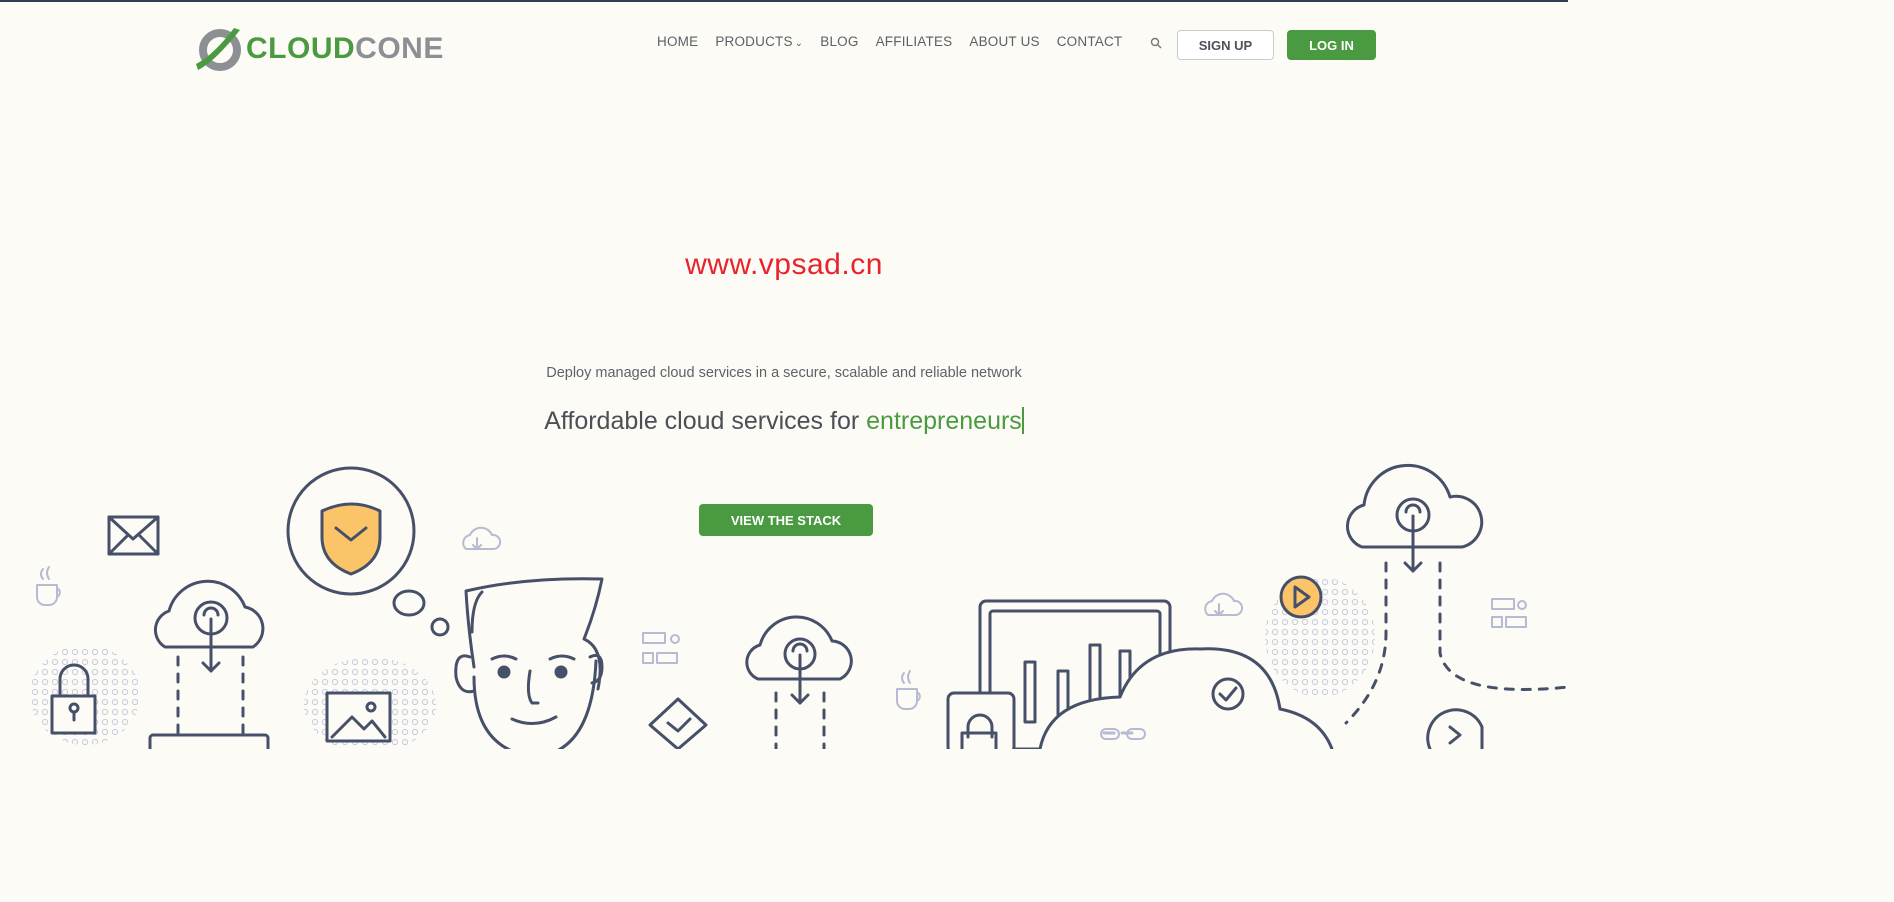 The width and height of the screenshot is (1894, 902). What do you see at coordinates (981, 720) in the screenshot?
I see `tablet-lock-icon` at bounding box center [981, 720].